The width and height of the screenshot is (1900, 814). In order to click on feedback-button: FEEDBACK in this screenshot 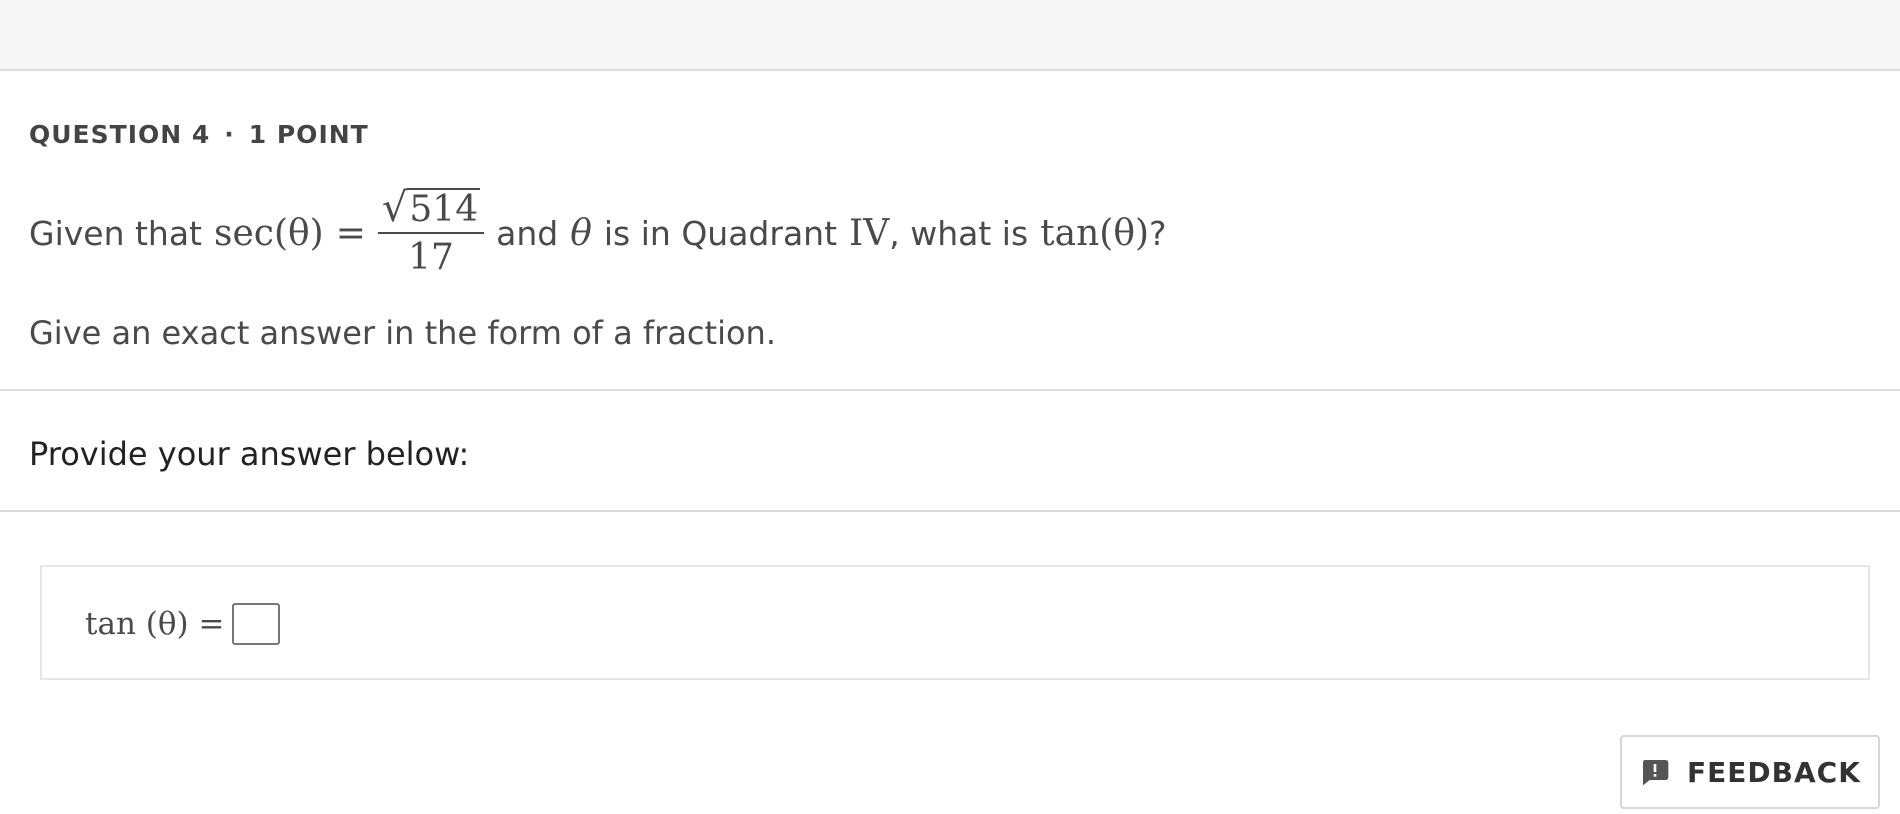, I will do `click(1750, 772)`.